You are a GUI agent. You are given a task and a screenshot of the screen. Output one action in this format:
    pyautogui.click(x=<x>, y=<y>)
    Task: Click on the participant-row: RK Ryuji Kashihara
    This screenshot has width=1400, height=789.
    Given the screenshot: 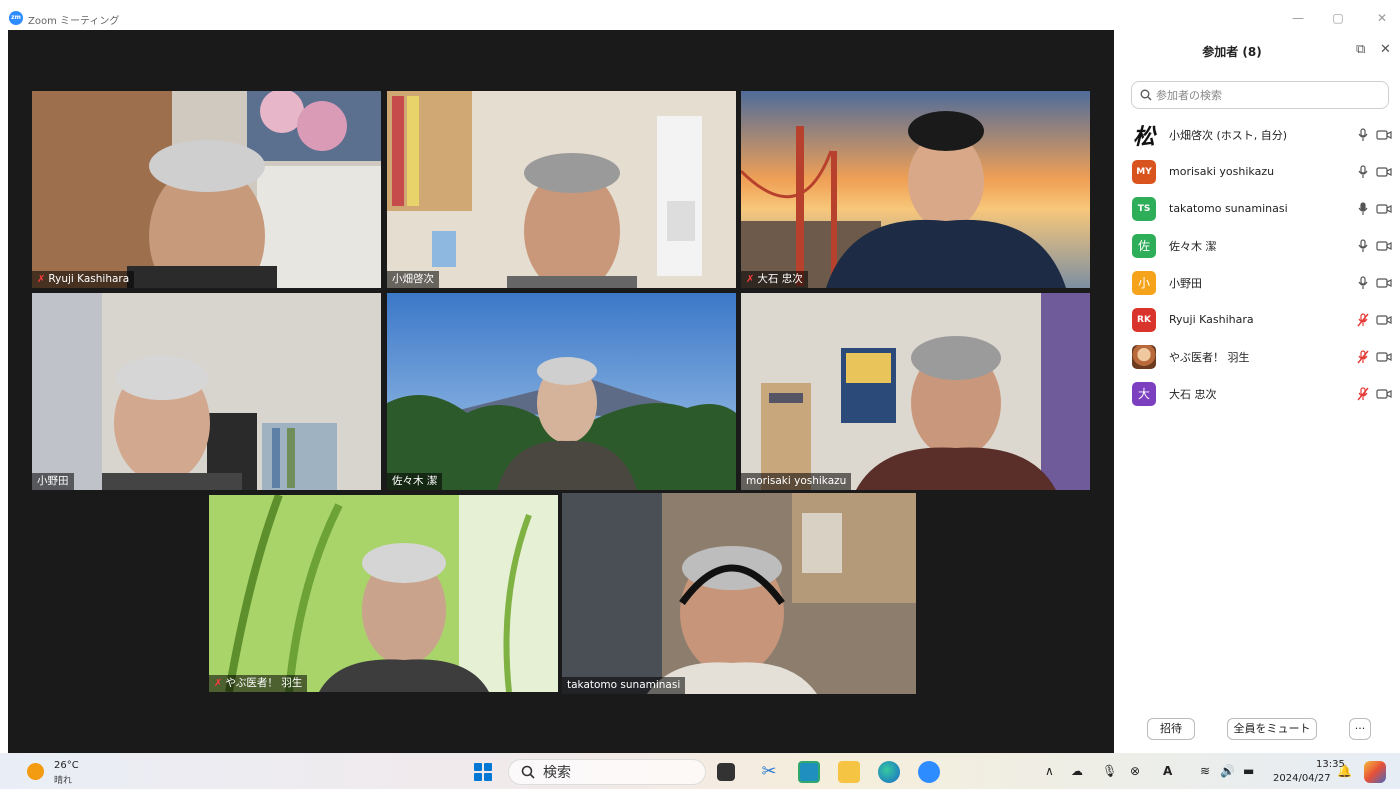 What is the action you would take?
    pyautogui.click(x=1263, y=319)
    